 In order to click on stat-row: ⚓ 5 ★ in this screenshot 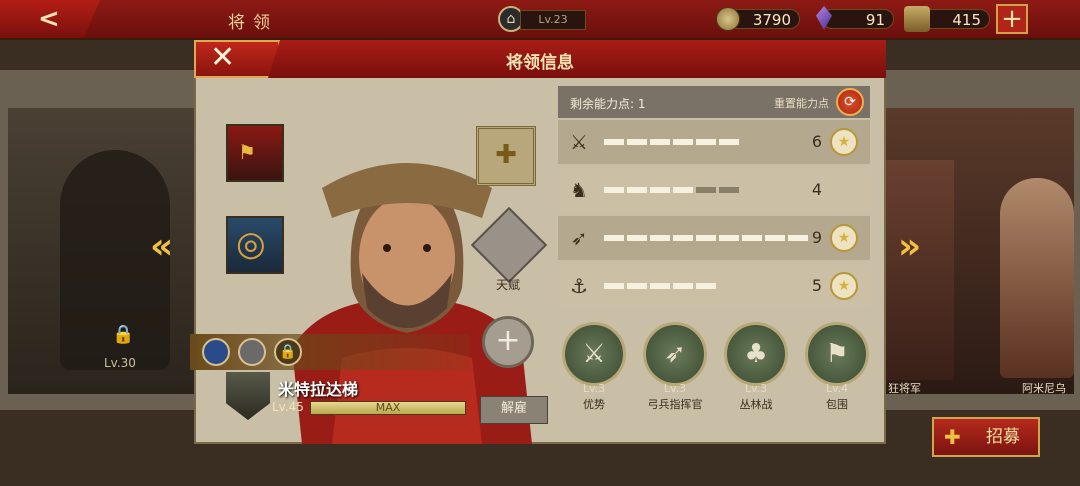, I will do `click(714, 286)`.